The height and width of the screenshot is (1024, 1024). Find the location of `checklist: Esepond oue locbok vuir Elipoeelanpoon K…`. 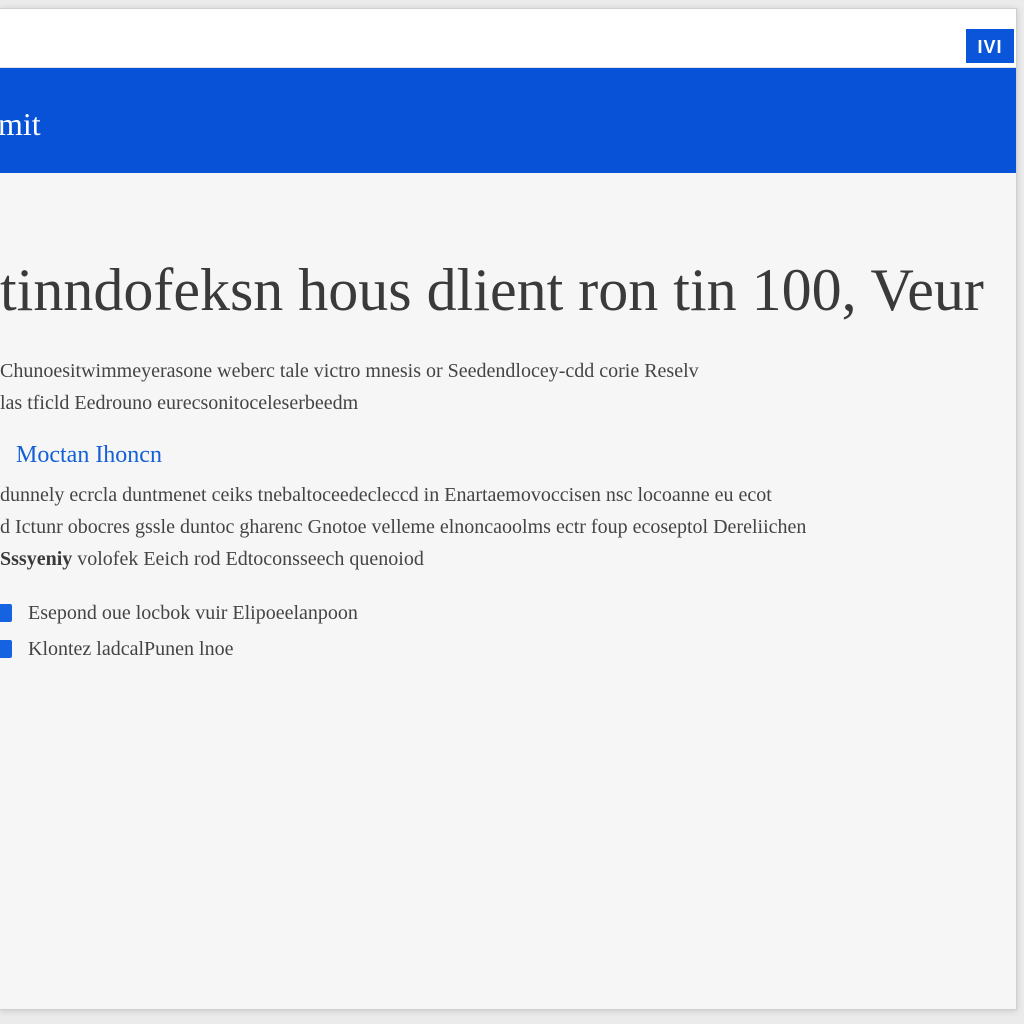

checklist: Esepond oue locbok vuir Elipoeelanpoon K… is located at coordinates (179, 631).